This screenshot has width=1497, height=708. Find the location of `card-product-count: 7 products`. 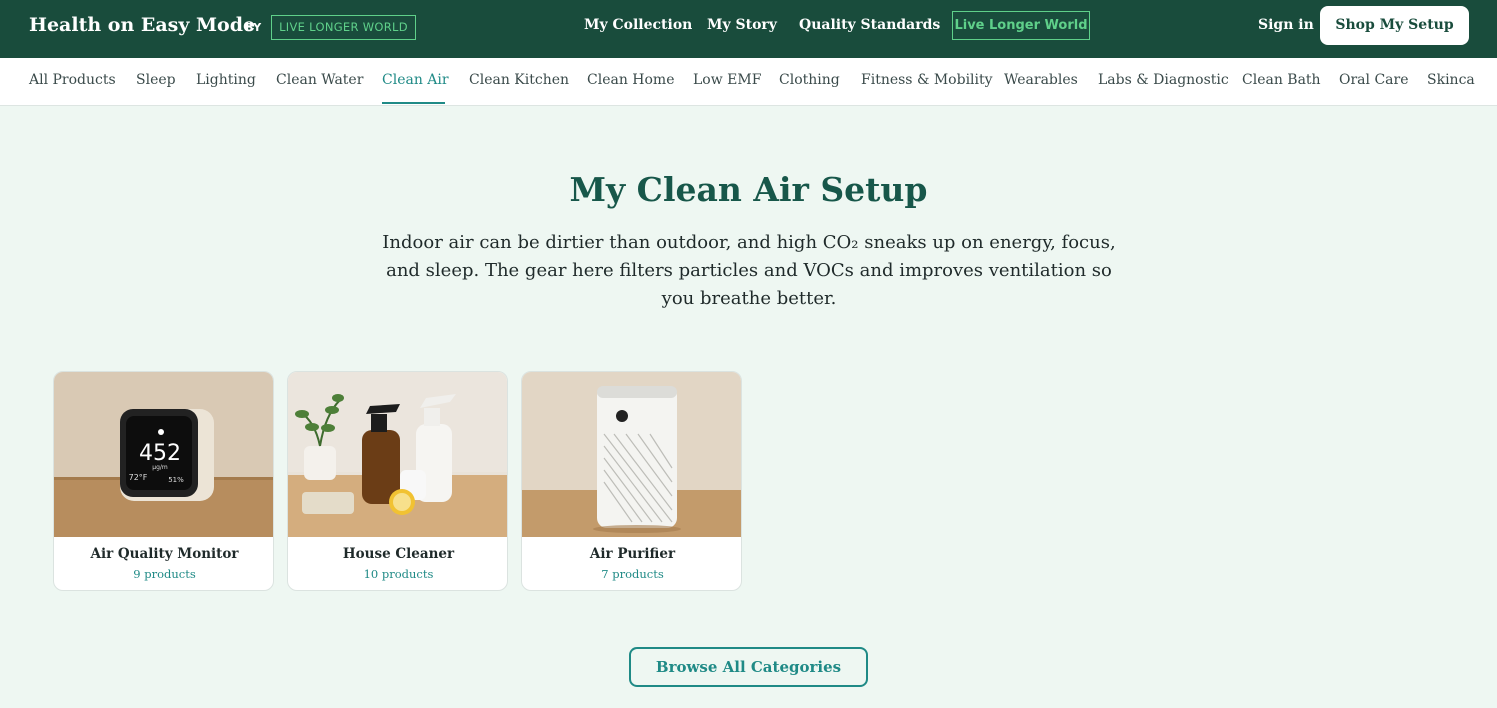

card-product-count: 7 products is located at coordinates (632, 574).